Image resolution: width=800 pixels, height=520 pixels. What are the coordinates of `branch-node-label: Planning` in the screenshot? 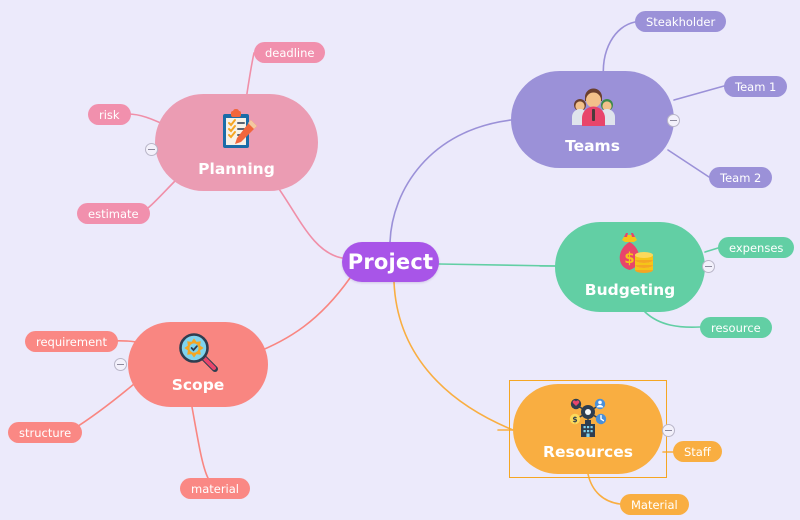 It's located at (236, 168).